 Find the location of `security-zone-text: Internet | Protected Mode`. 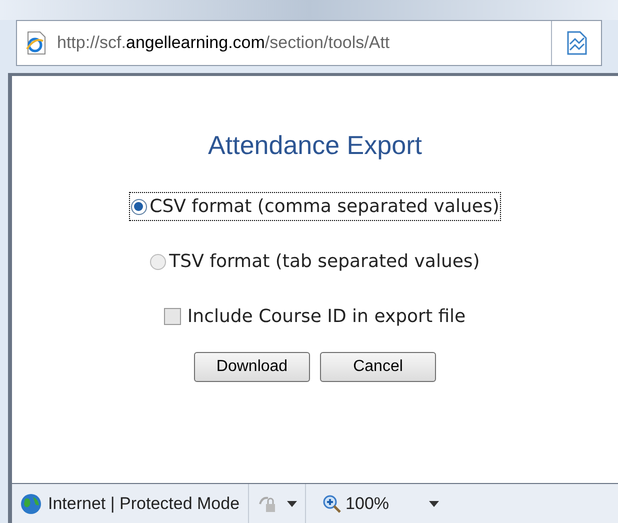

security-zone-text: Internet | Protected Mode is located at coordinates (144, 503).